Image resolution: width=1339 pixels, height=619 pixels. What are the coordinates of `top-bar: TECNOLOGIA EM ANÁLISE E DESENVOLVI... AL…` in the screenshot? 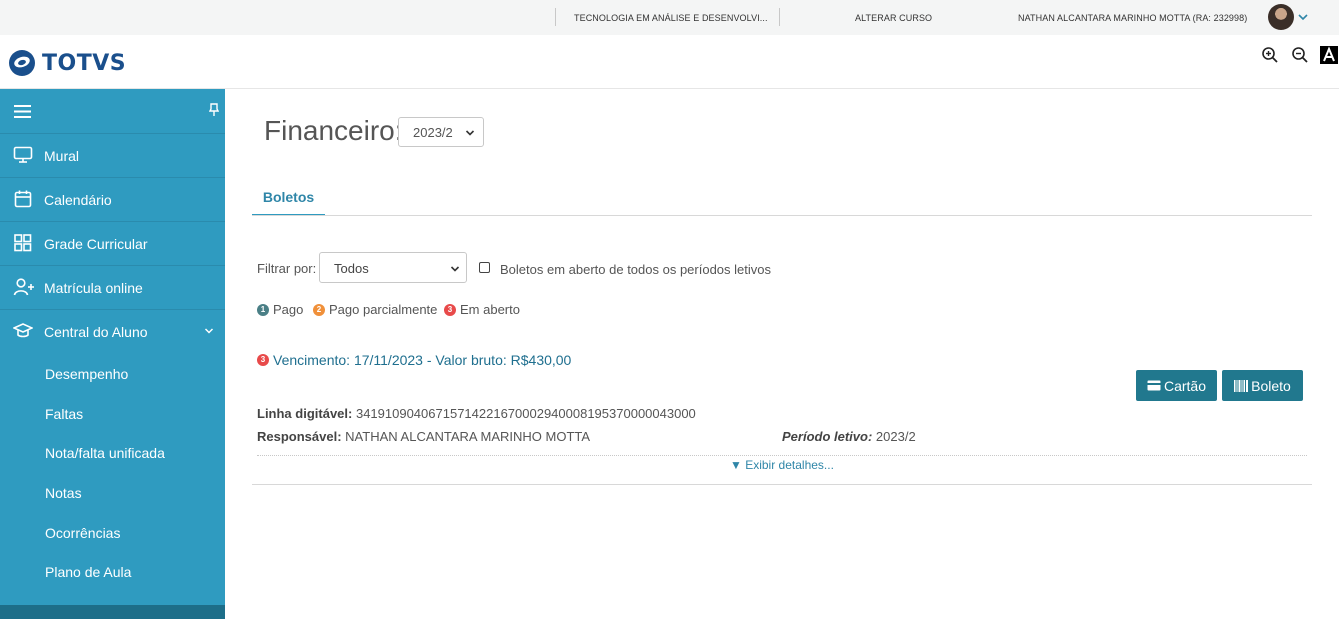 It's located at (669, 17).